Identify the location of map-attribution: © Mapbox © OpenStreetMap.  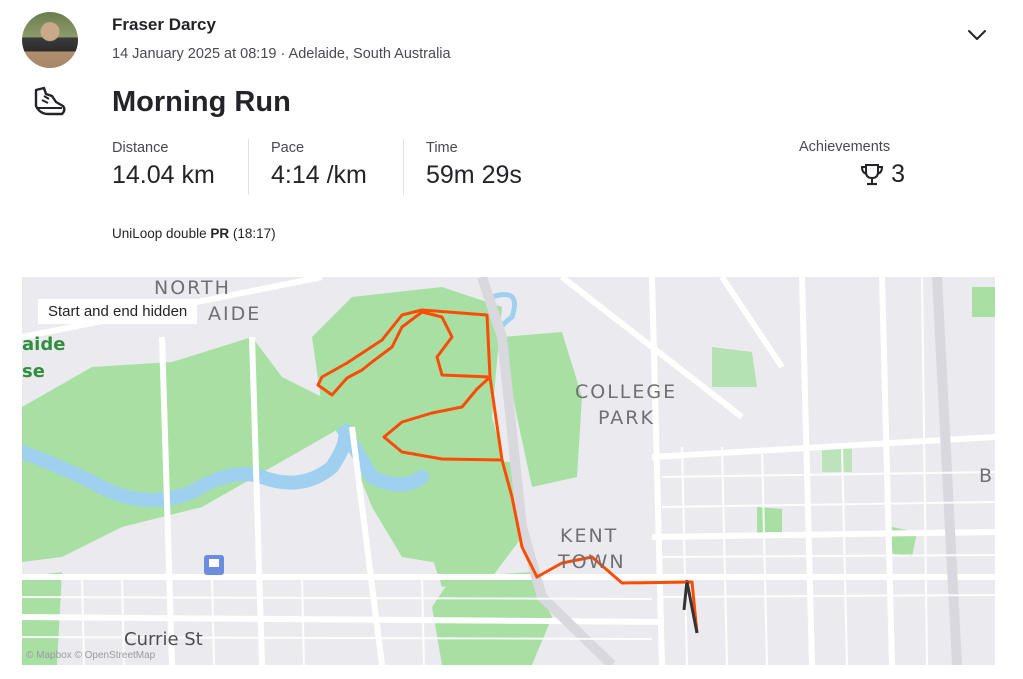
(90, 655).